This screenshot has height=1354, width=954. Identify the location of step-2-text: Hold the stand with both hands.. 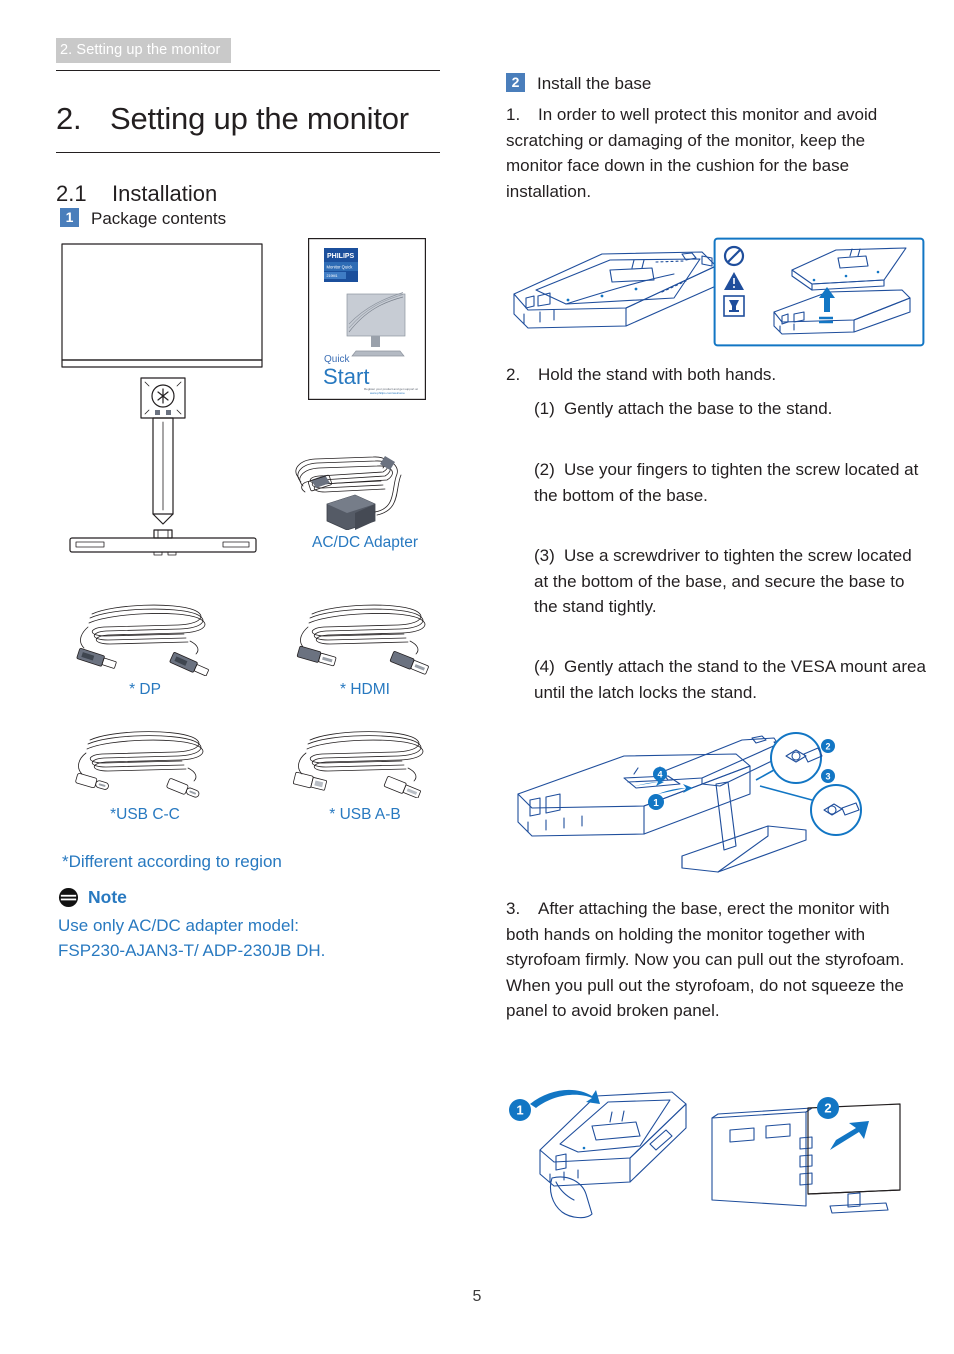
(657, 374).